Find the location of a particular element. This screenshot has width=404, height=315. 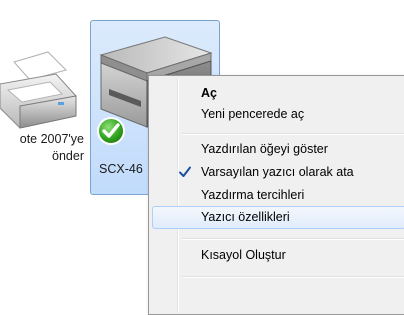

menu-item-open-new-window: Yeni pencerede aç is located at coordinates (278, 114).